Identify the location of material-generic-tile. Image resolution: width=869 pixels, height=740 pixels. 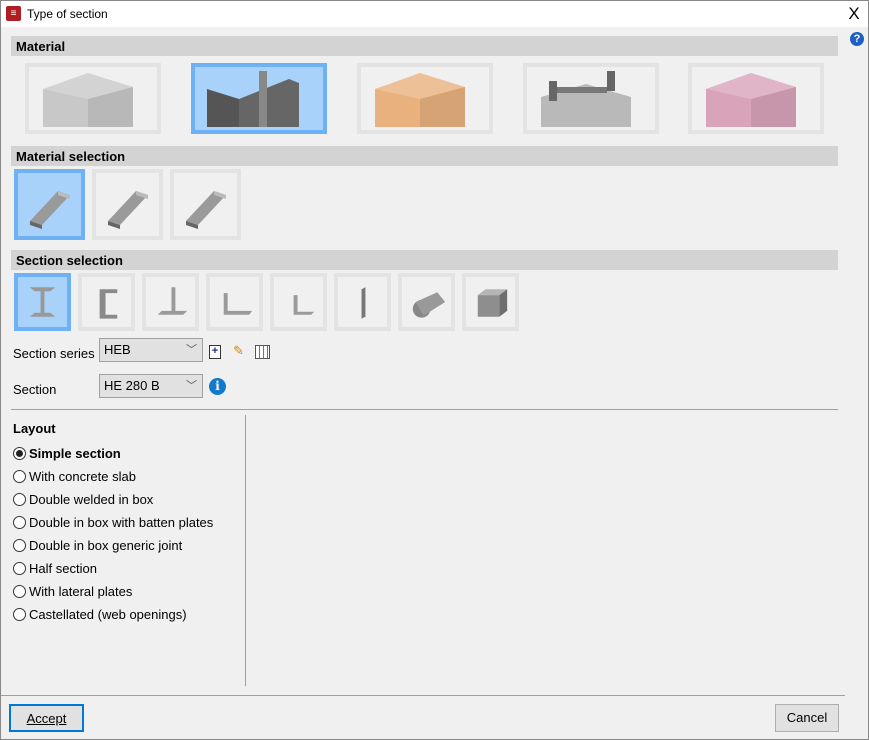
(756, 98).